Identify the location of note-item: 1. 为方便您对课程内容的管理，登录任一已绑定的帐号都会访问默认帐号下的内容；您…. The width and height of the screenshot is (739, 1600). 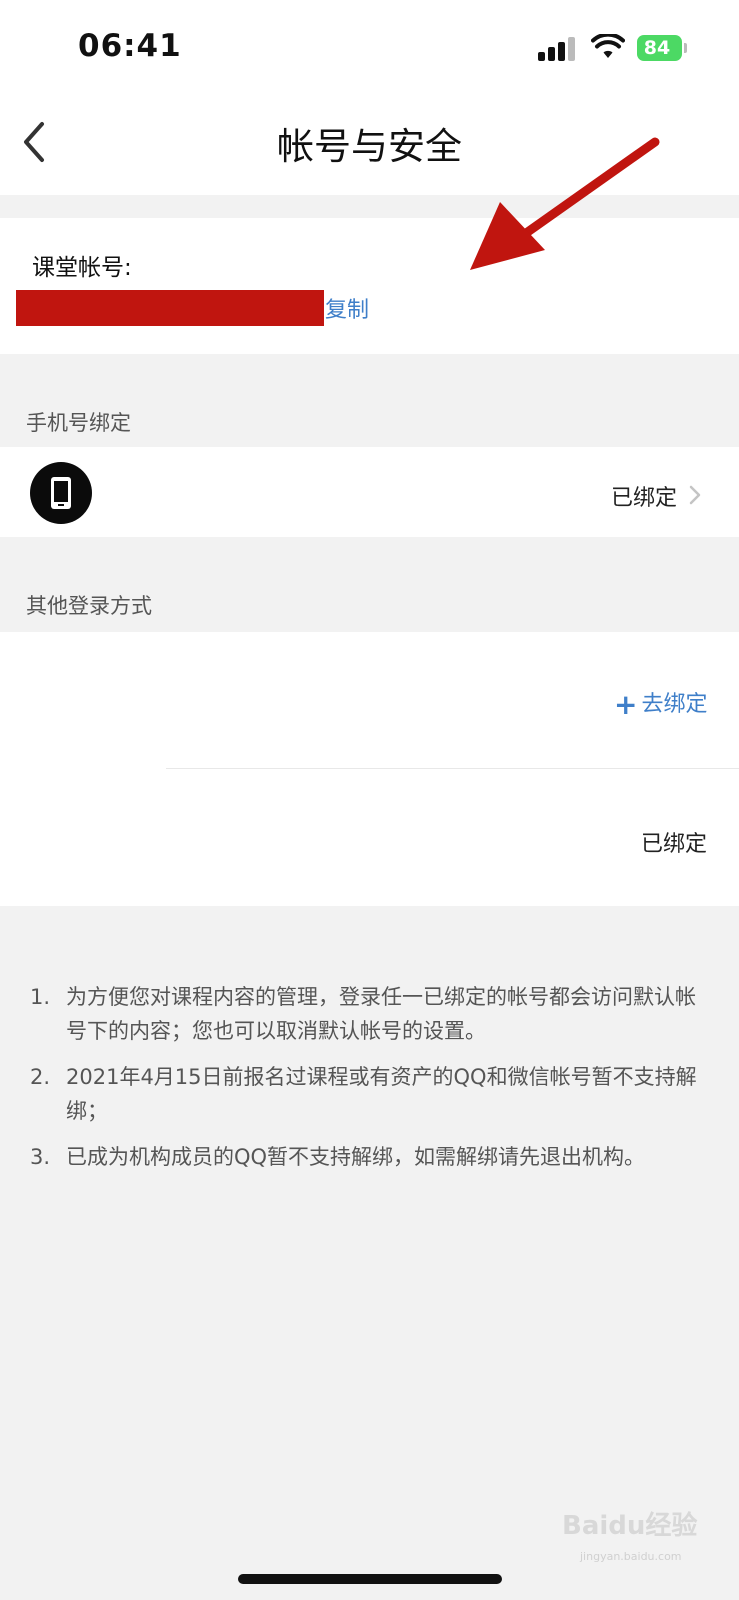
(363, 1014).